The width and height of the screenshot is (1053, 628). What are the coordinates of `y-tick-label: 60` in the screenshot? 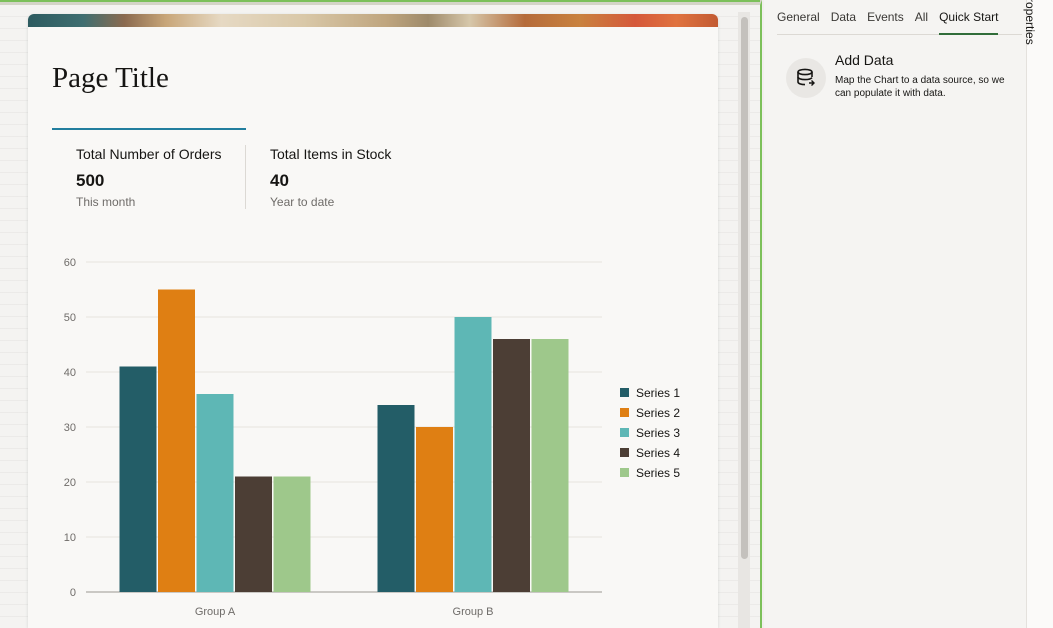 It's located at (70, 263).